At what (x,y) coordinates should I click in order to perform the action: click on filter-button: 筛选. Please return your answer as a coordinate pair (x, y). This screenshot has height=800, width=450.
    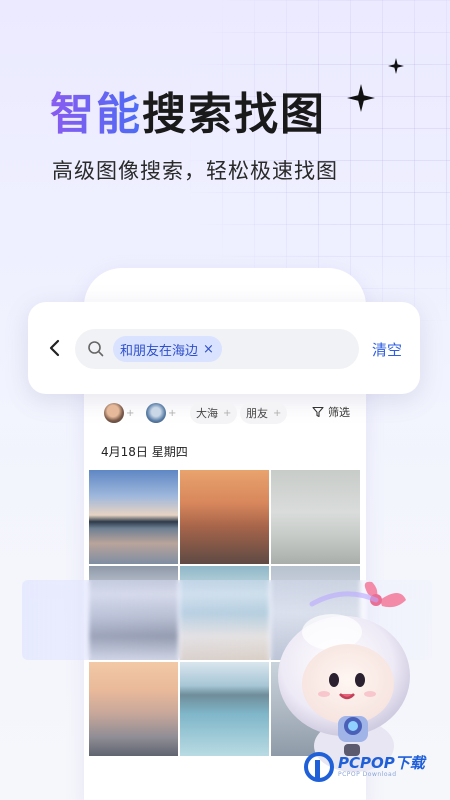
    Looking at the image, I should click on (331, 412).